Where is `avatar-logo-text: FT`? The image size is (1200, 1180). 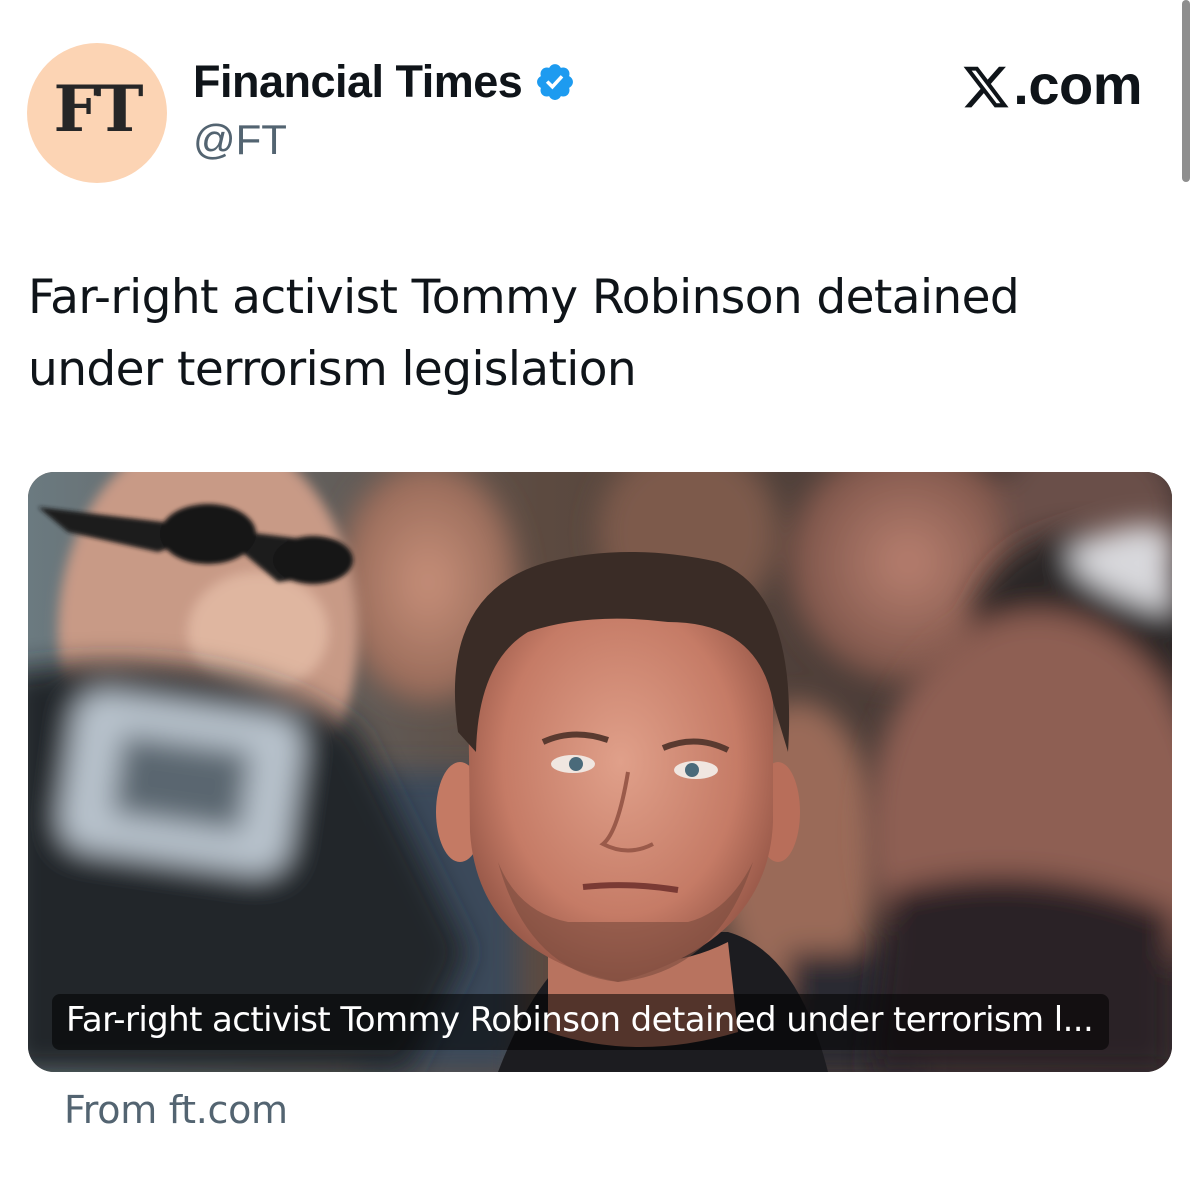
avatar-logo-text: FT is located at coordinates (98, 109).